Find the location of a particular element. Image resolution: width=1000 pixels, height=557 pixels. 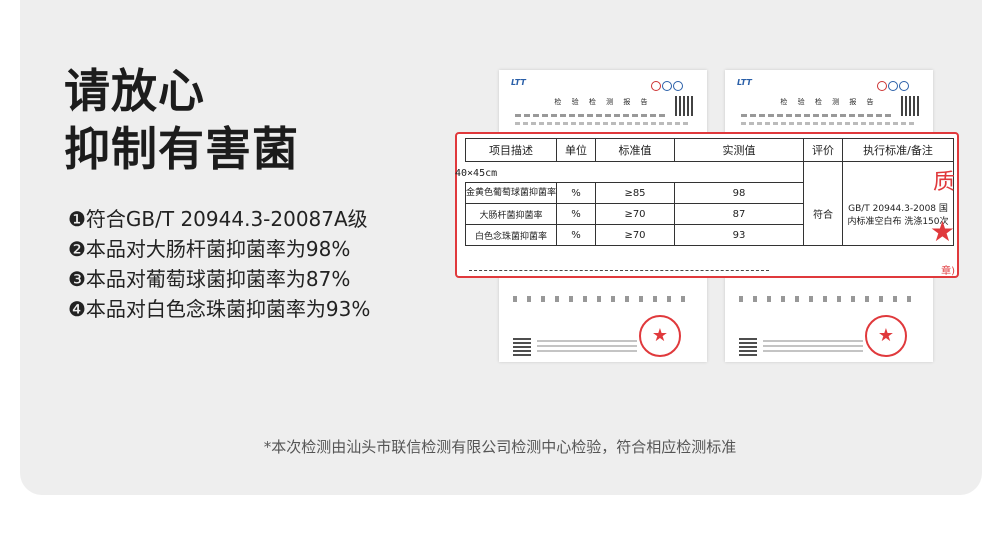

feature-item: ❹本品对白色念珠菌抑菌率为93% is located at coordinates (219, 309).